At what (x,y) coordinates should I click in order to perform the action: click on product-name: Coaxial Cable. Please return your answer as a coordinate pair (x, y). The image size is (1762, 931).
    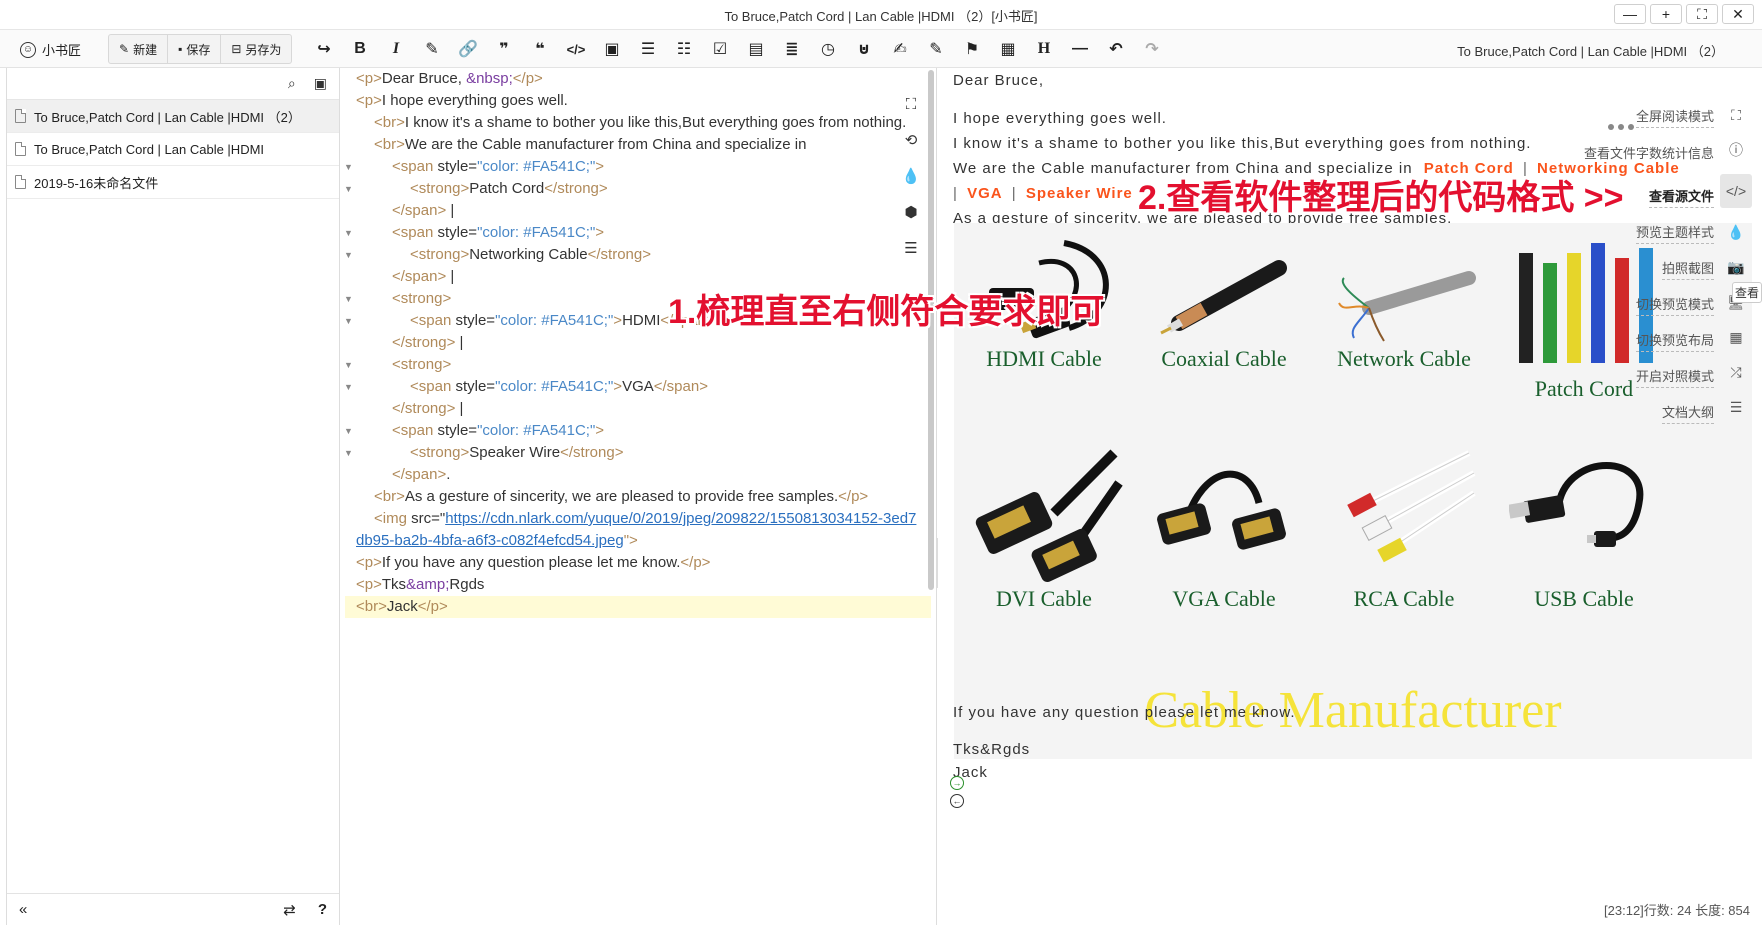
    Looking at the image, I should click on (1224, 358).